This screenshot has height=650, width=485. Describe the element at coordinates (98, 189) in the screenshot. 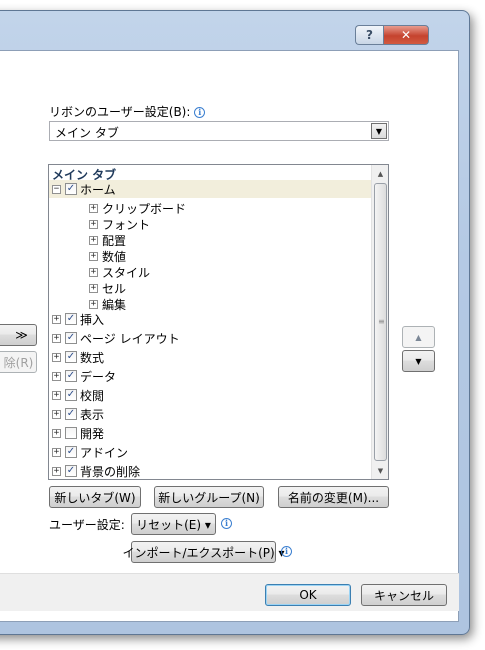

I see `tree-item-label: ホーム` at that location.